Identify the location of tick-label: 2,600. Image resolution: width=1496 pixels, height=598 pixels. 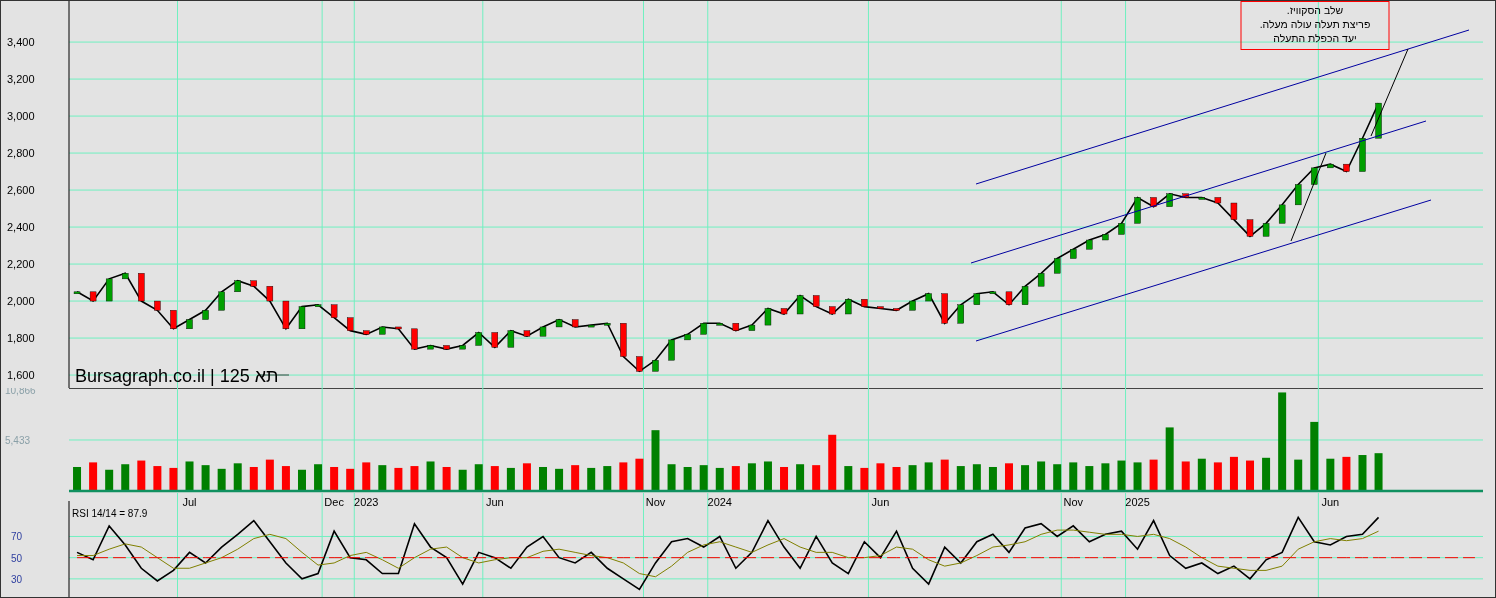
(21, 190).